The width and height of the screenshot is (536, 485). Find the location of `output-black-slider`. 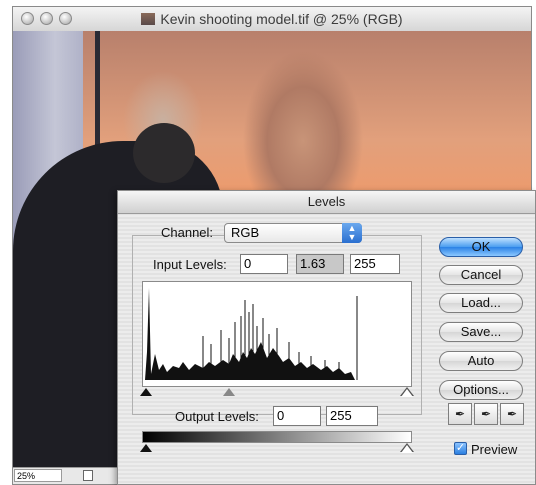

output-black-slider is located at coordinates (146, 448).